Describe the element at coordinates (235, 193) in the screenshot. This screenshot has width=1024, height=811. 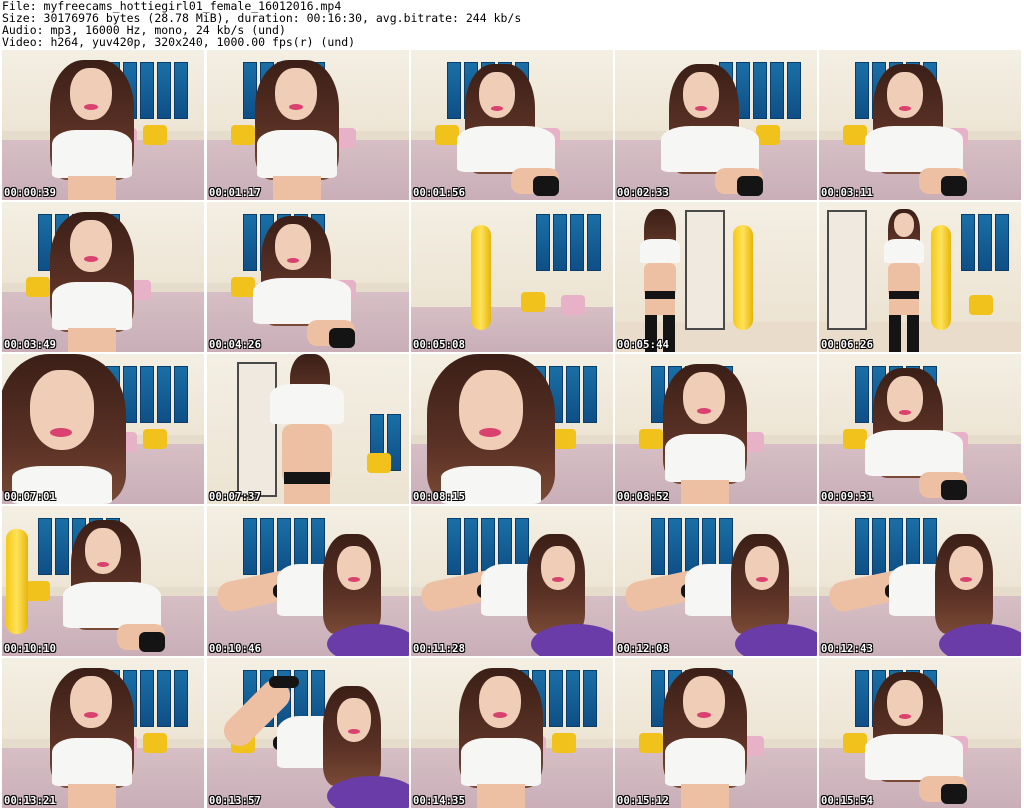
I see `thumbnail-timestamp: 00:01:17` at that location.